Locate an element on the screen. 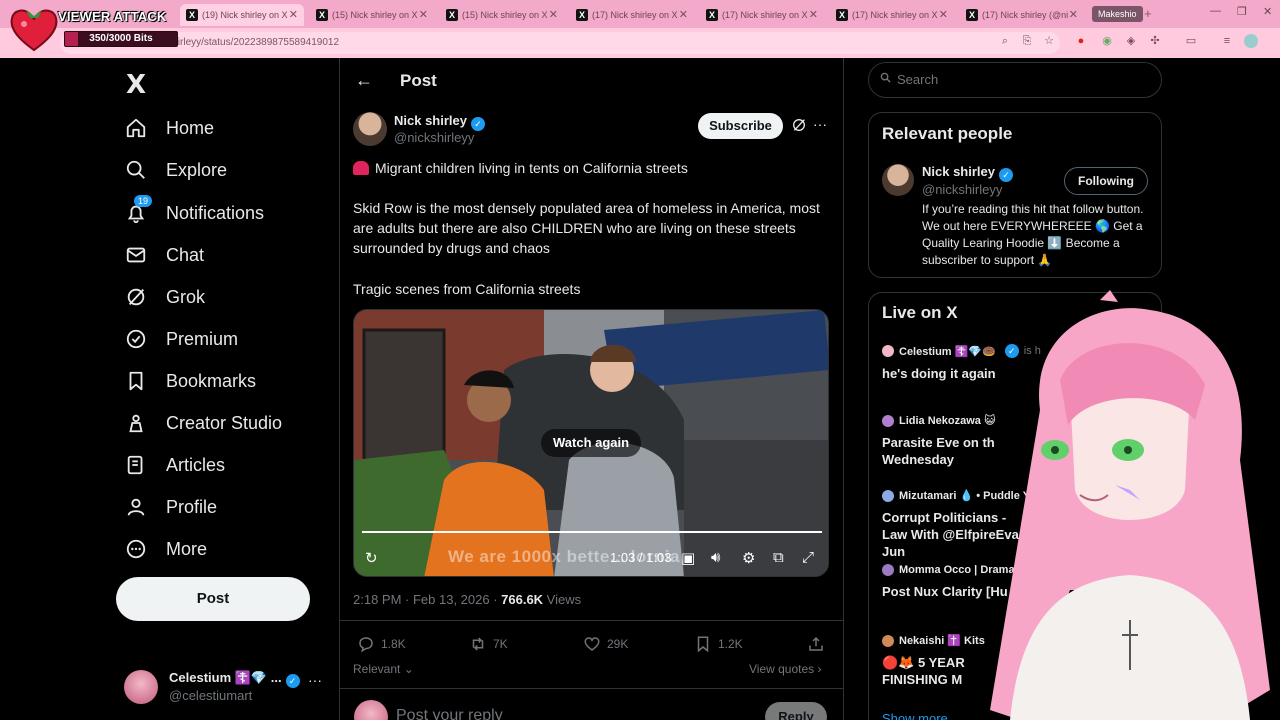 The height and width of the screenshot is (720, 1280). bell-icon: 19 is located at coordinates (138, 210).